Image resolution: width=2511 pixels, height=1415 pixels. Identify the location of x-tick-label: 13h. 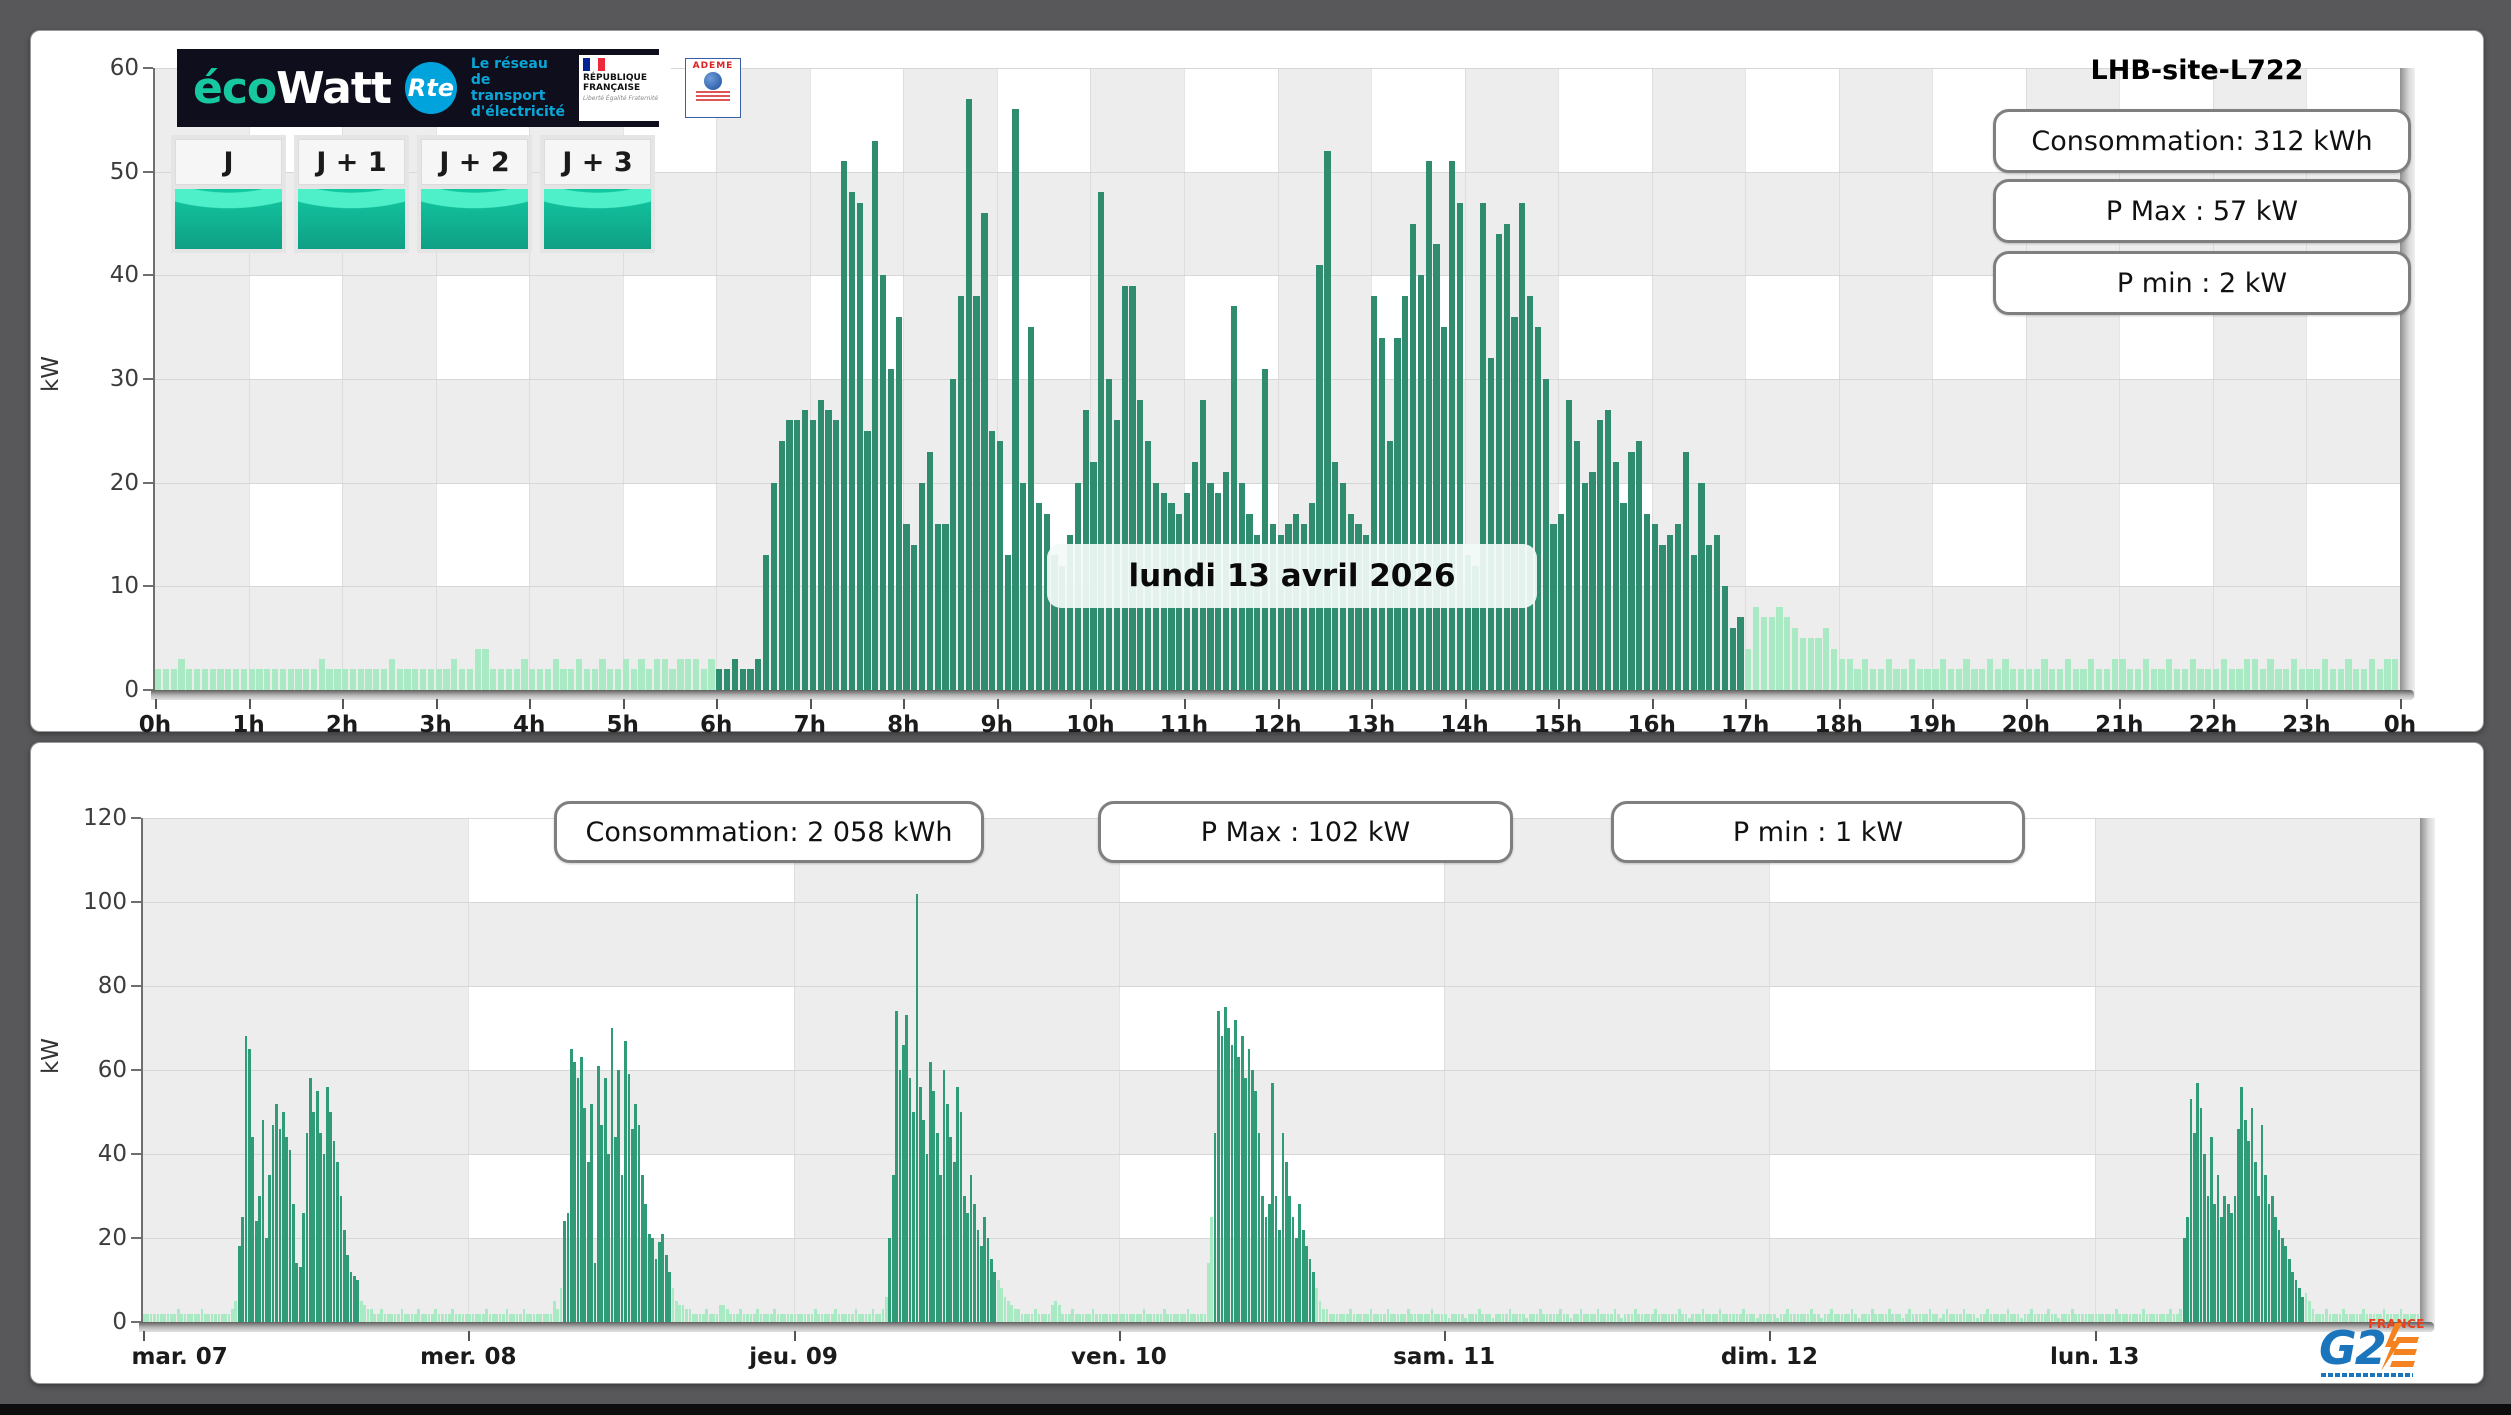
(1371, 725).